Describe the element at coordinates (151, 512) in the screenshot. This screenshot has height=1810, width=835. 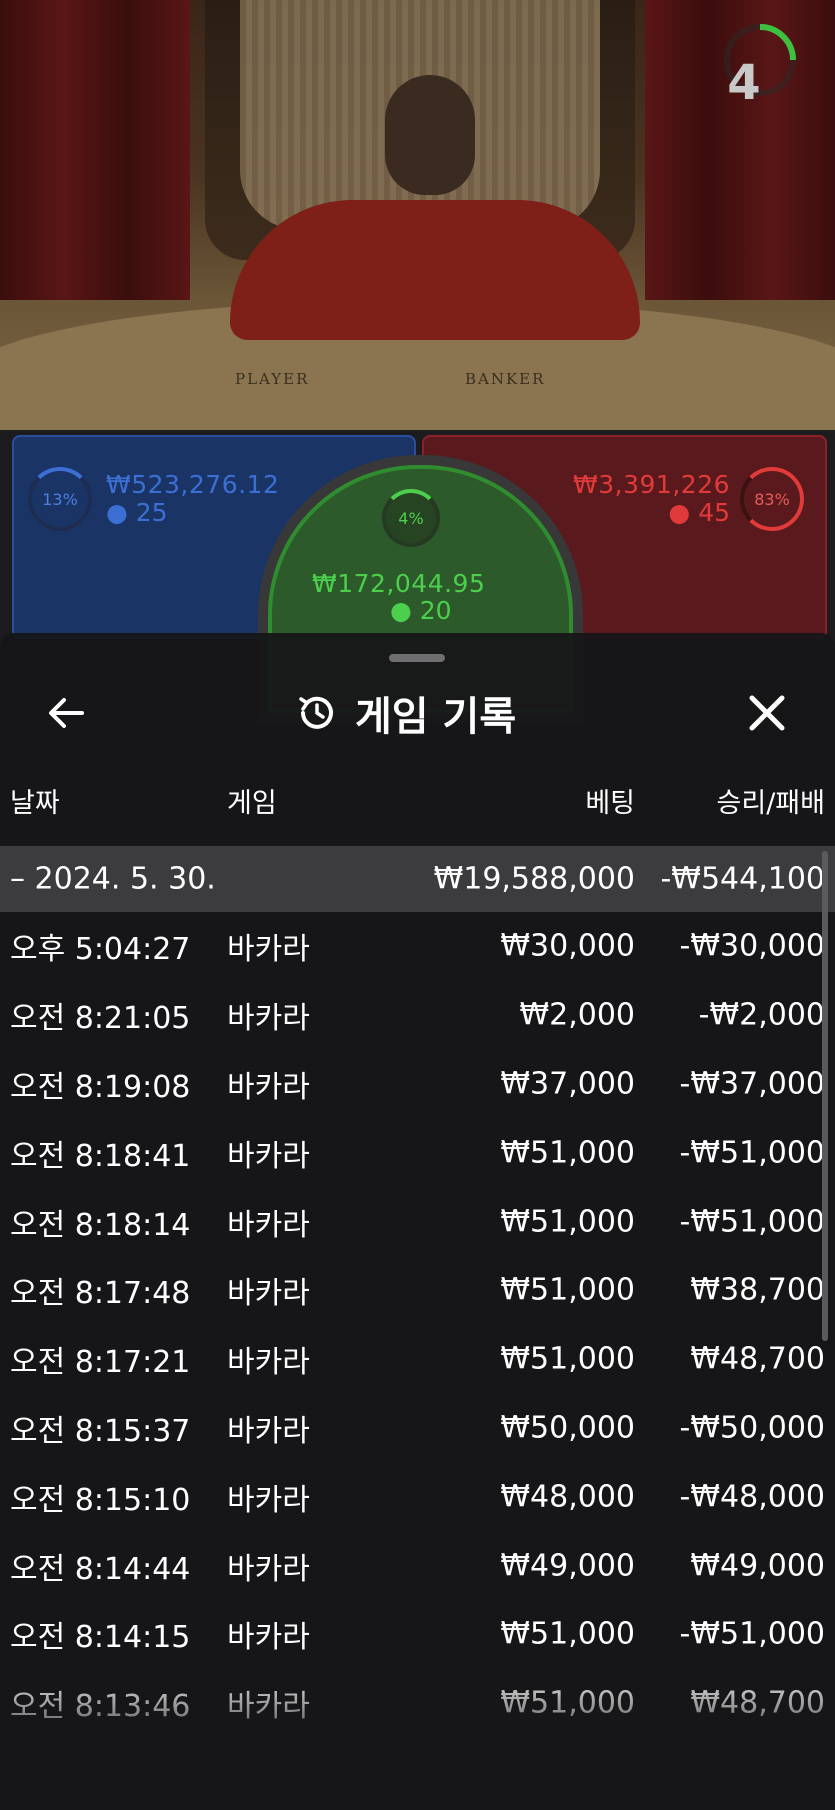
I see `player-count-value: 25` at that location.